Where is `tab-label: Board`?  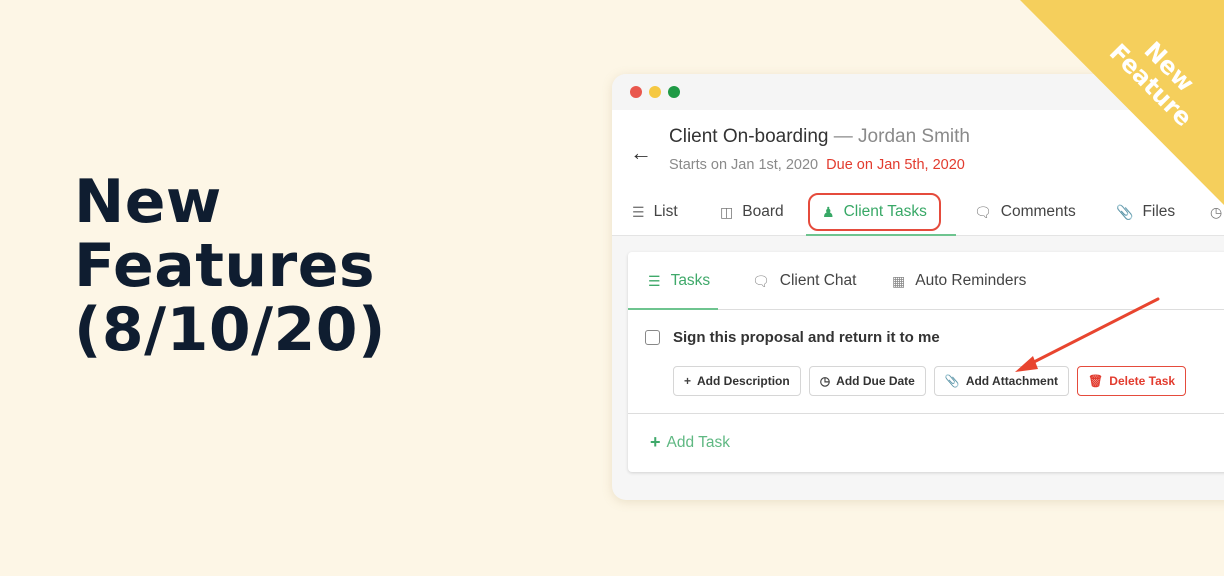 tab-label: Board is located at coordinates (763, 211).